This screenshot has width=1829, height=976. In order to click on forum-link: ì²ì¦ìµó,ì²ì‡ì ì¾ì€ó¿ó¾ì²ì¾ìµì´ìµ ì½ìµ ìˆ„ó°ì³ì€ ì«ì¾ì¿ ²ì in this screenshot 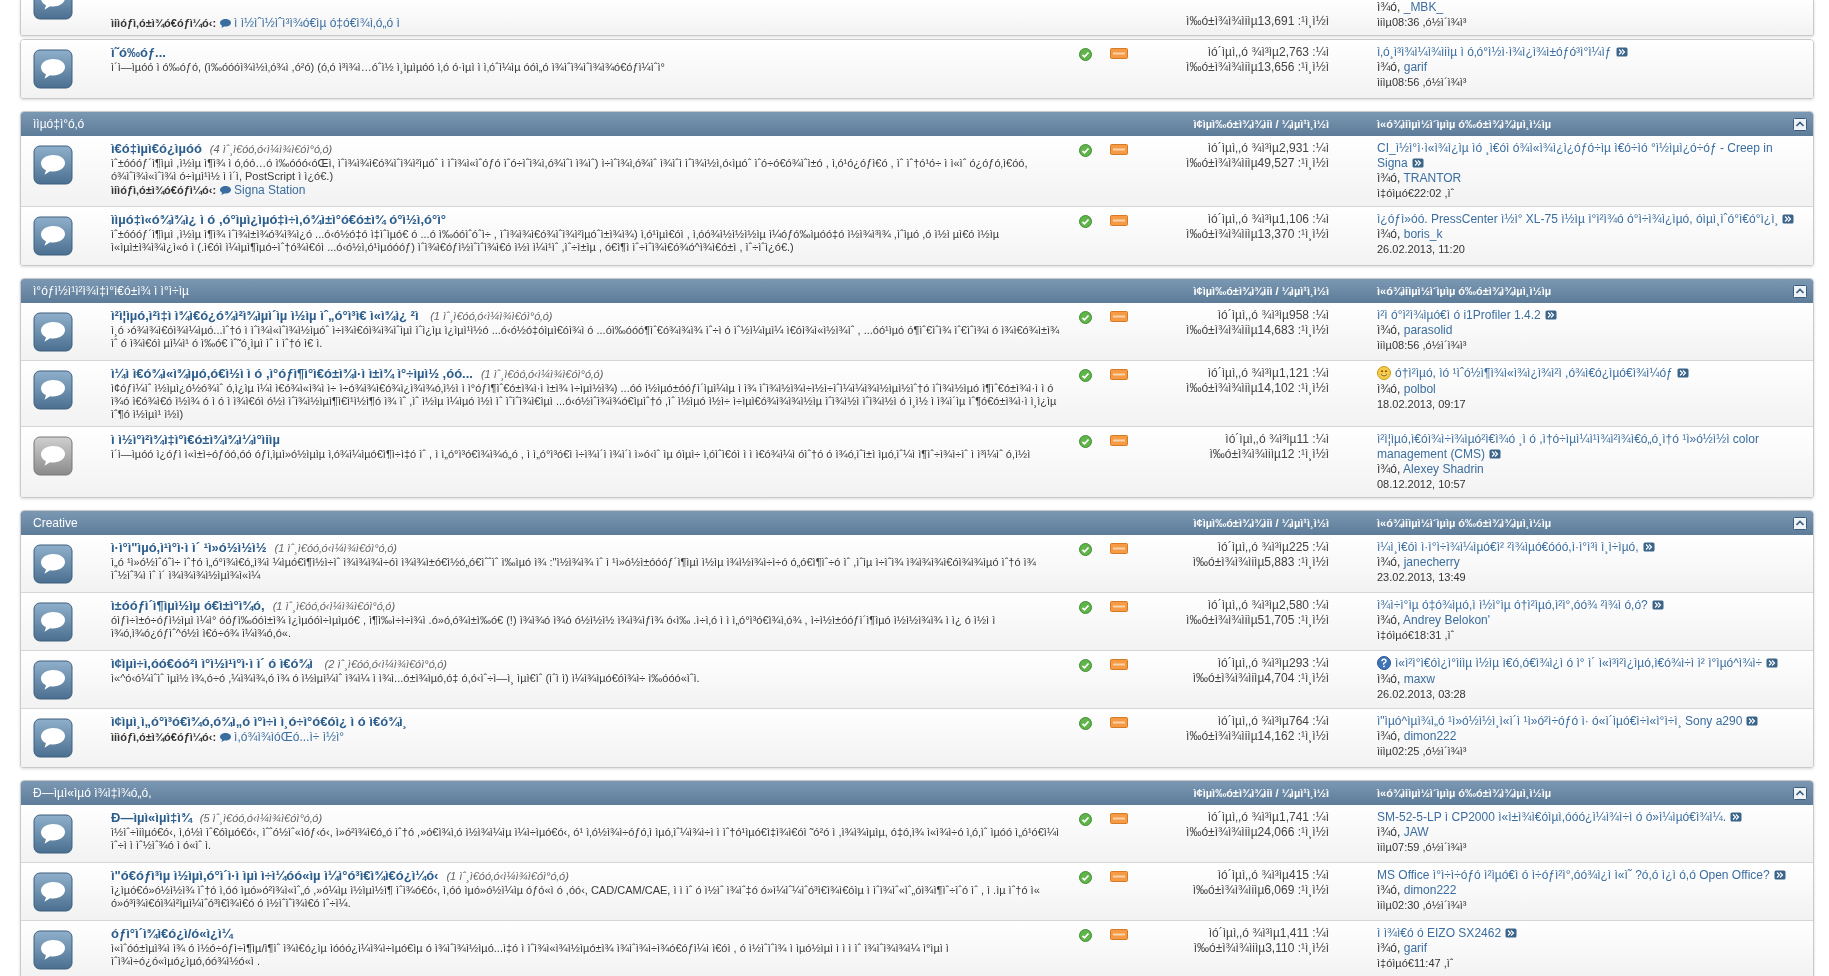, I will do `click(267, 315)`.